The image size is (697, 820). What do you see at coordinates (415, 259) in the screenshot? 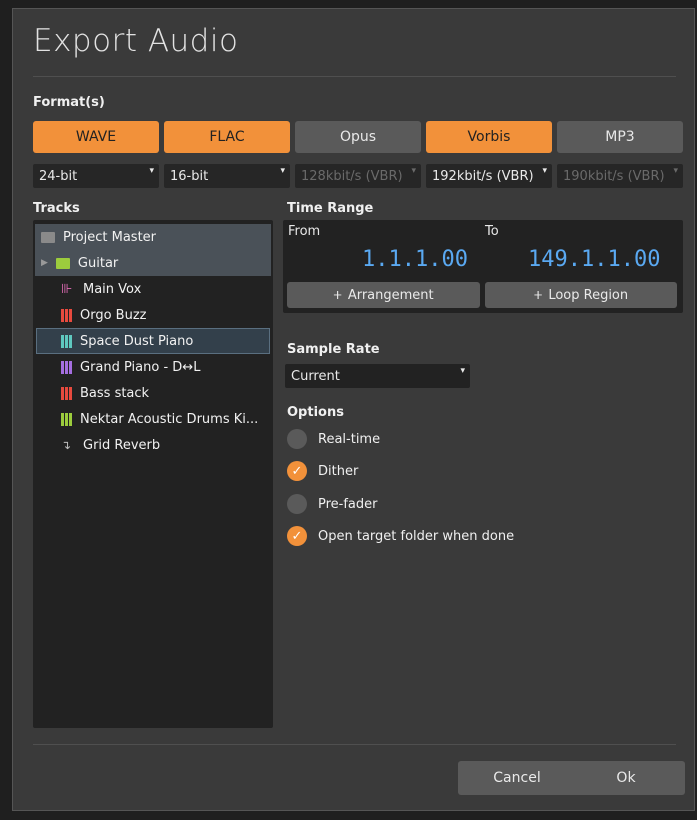
I see `from-time-field: 1.1.1.00` at bounding box center [415, 259].